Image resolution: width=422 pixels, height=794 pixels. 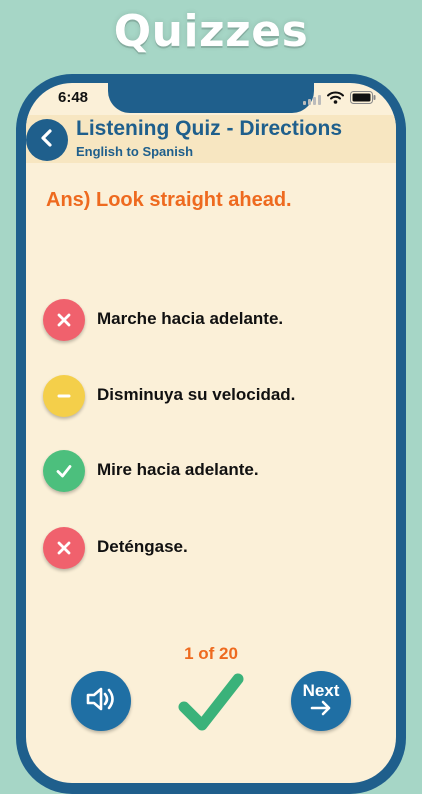 I want to click on answer-option-2: Disminuya su velocidad., so click(x=213, y=397).